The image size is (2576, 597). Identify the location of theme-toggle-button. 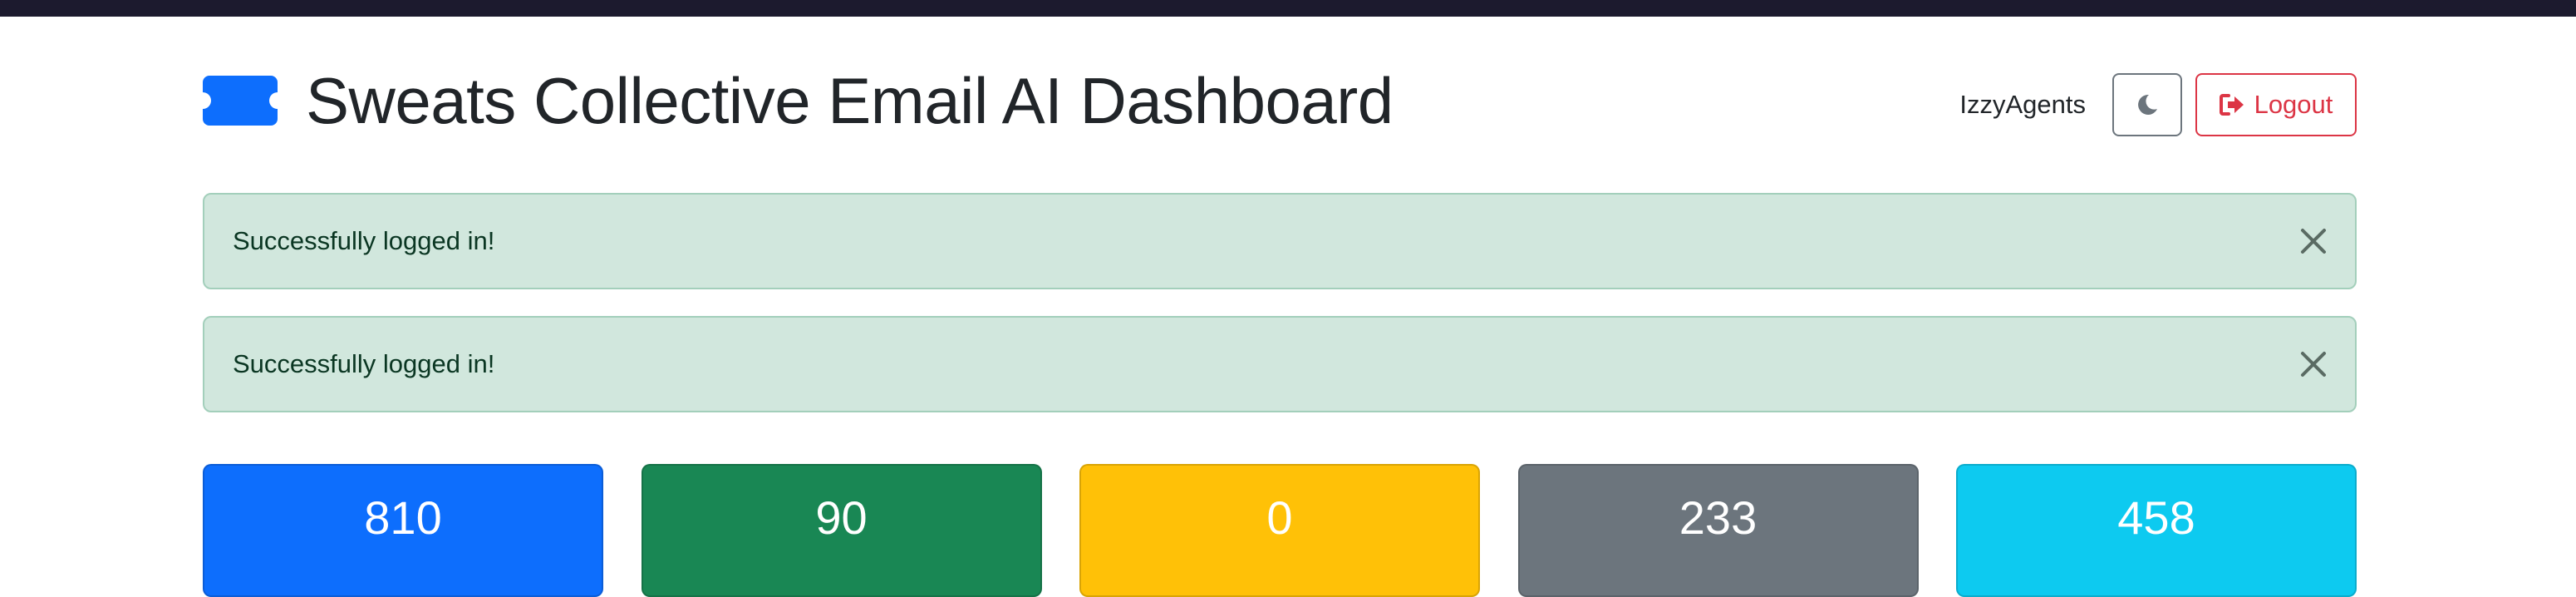
(2147, 104).